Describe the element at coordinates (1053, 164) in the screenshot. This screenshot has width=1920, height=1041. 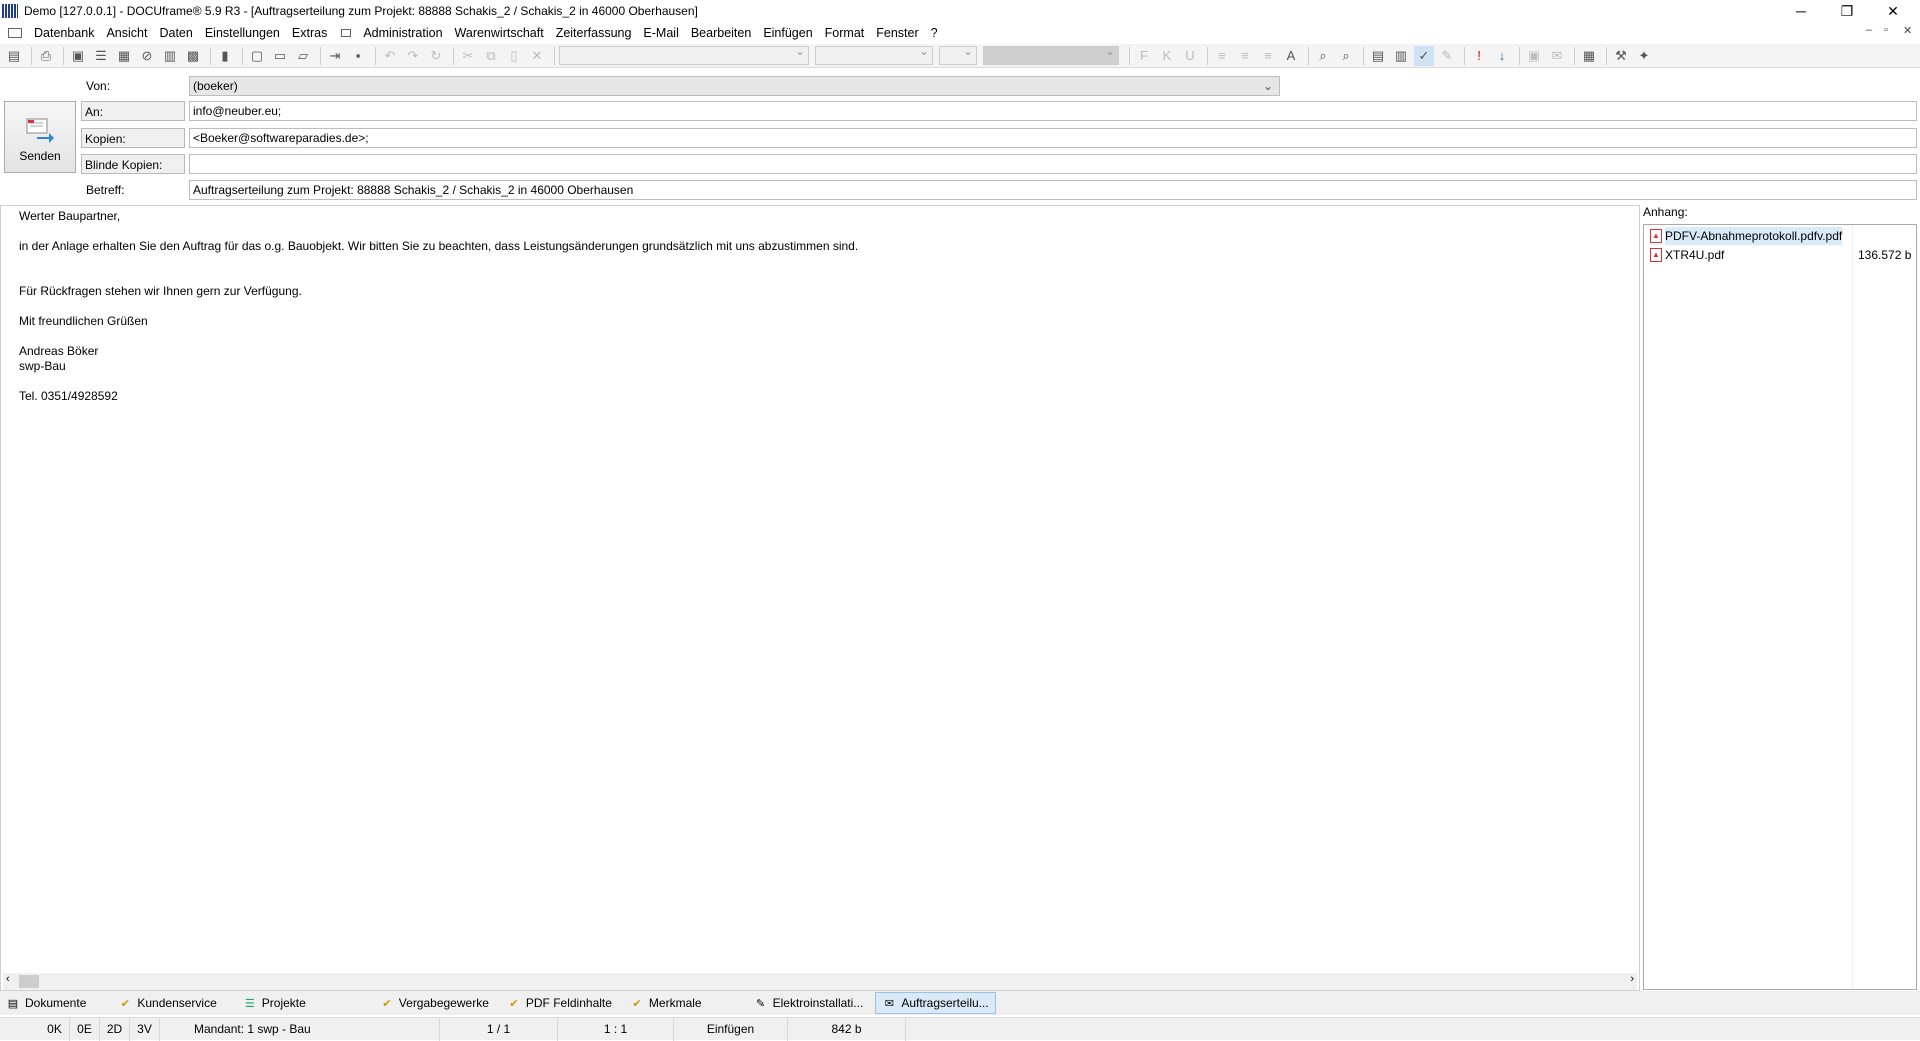
I see `blinde-kopien-field` at that location.